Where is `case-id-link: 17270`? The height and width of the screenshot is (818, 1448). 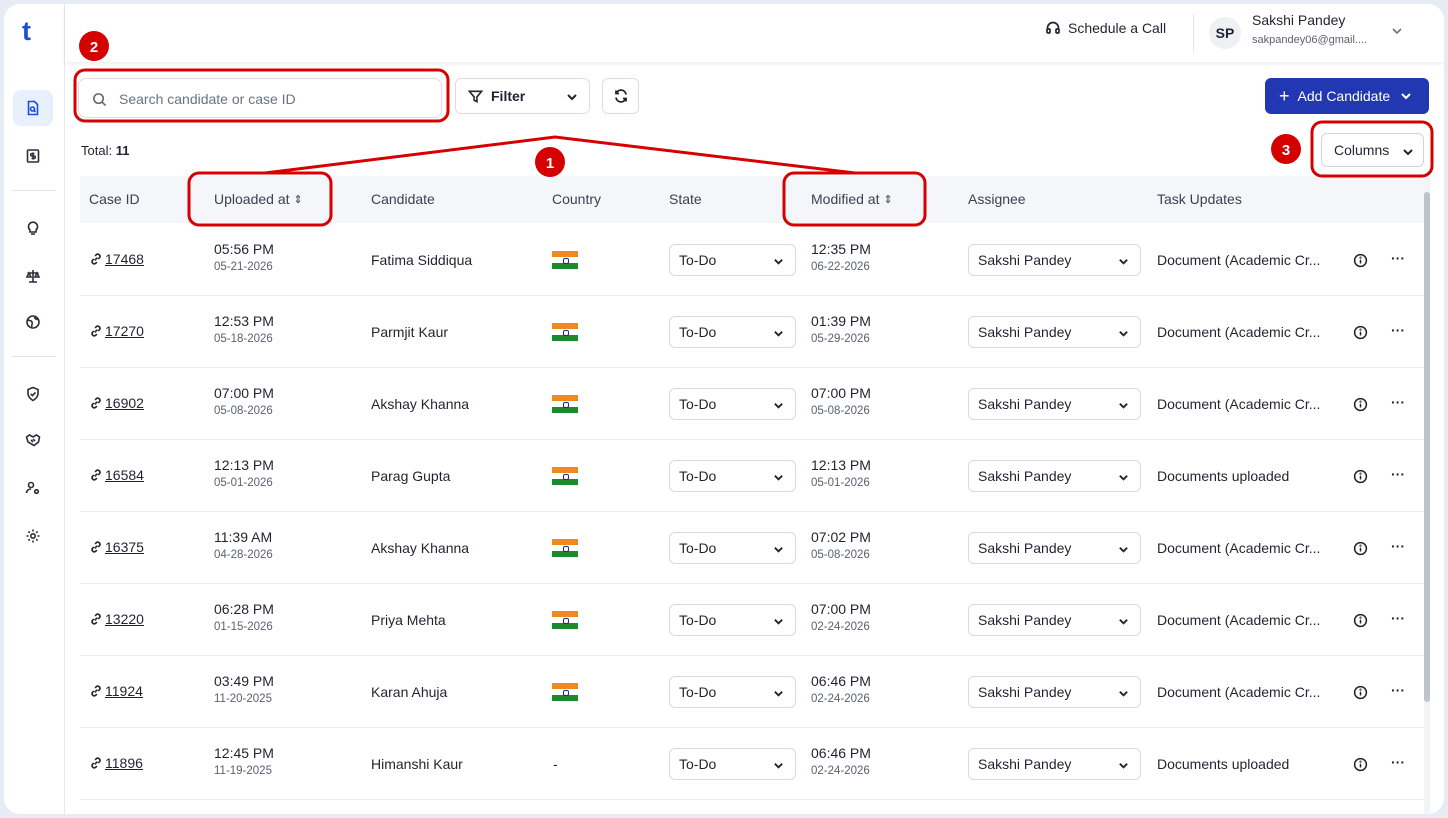 case-id-link: 17270 is located at coordinates (124, 331).